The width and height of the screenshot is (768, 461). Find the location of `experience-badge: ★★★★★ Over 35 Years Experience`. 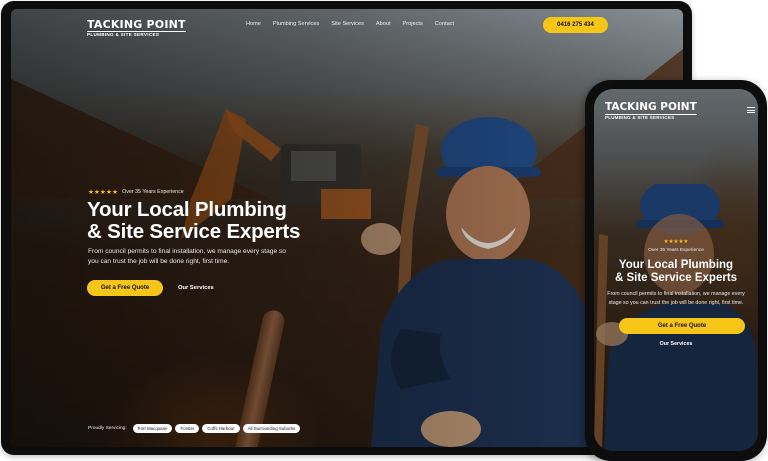

experience-badge: ★★★★★ Over 35 Years Experience is located at coordinates (136, 192).